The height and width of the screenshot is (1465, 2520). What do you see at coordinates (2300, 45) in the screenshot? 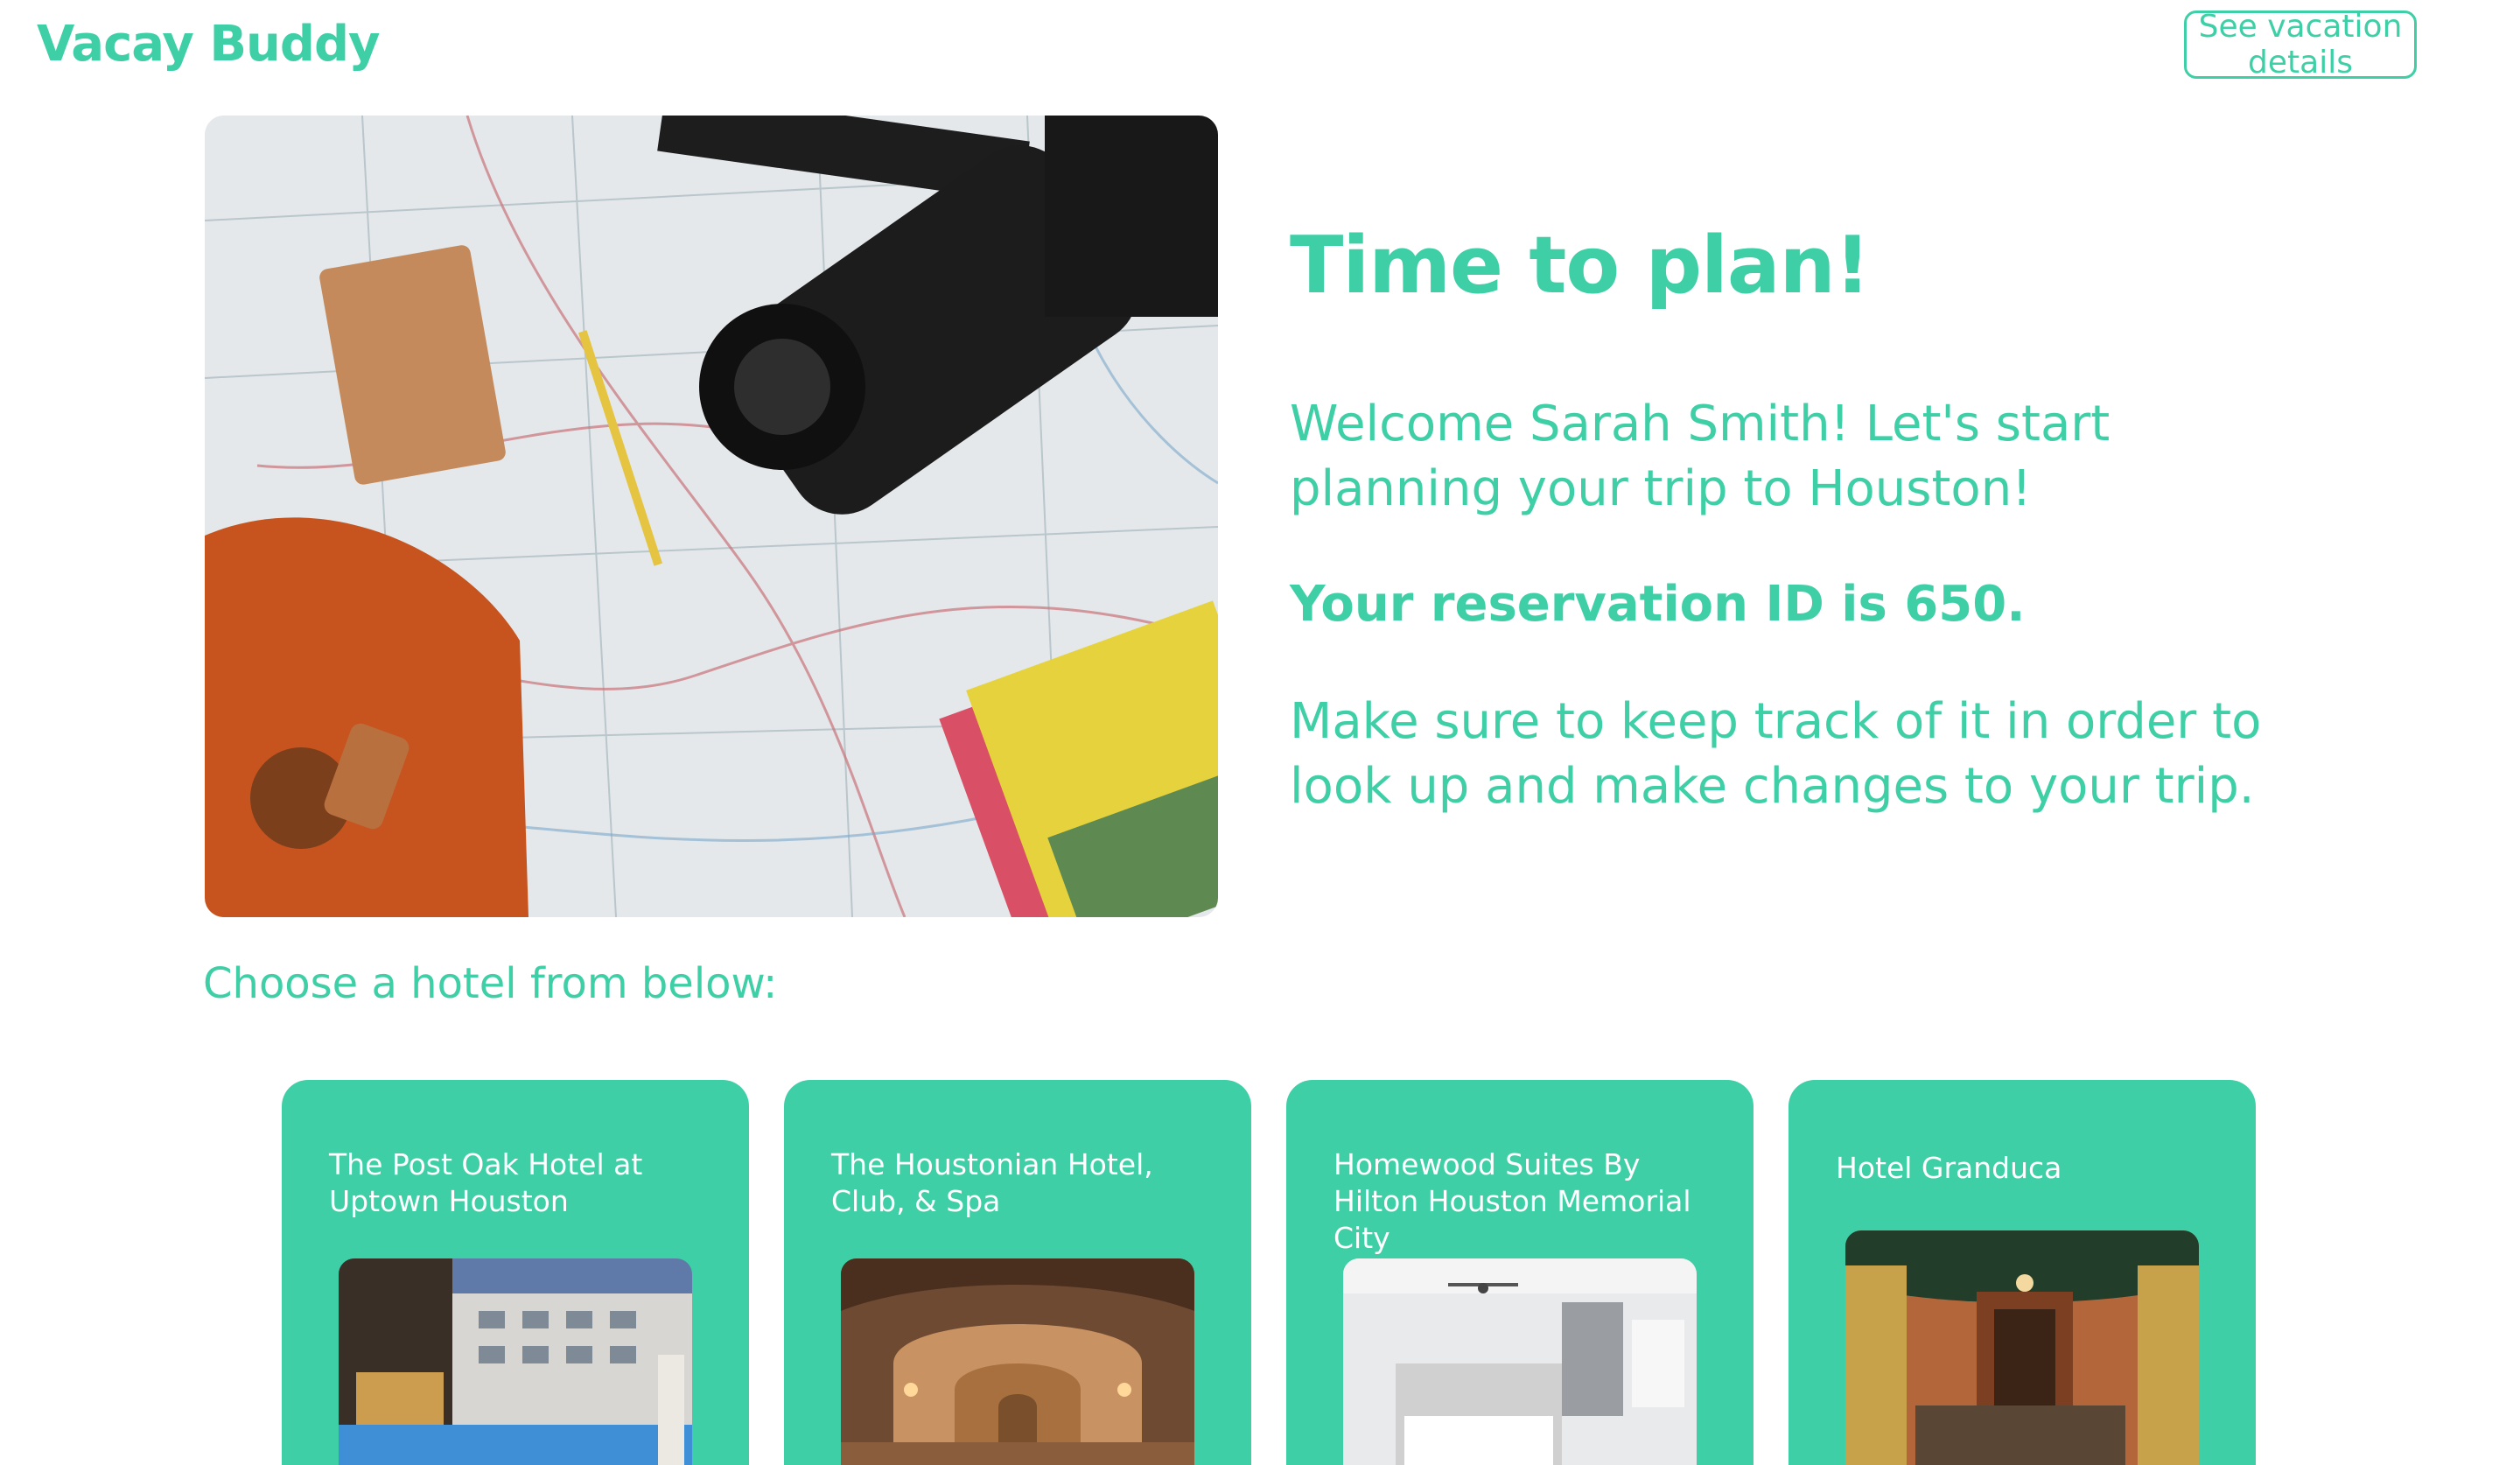
I see `see-vacation-details-button: See vacation details` at bounding box center [2300, 45].